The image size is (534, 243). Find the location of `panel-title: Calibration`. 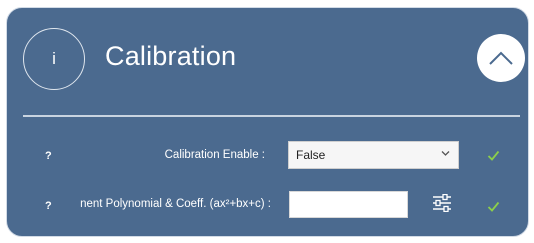

panel-title: Calibration is located at coordinates (171, 56).